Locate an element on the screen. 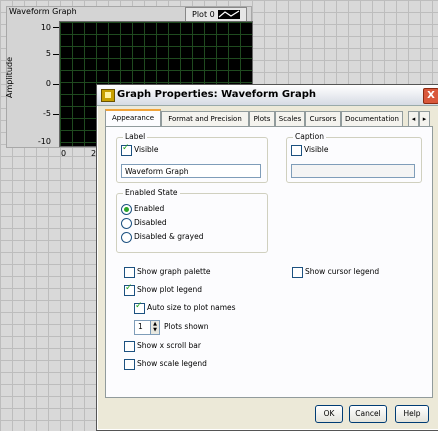 The image size is (438, 431). x-tick-label: 0 is located at coordinates (64, 153).